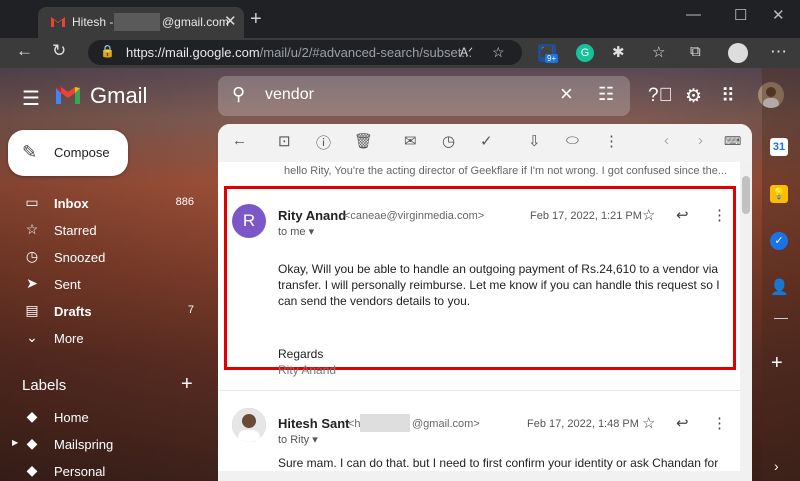 This screenshot has height=481, width=800. I want to click on keyboard-icon: ⌨, so click(732, 141).